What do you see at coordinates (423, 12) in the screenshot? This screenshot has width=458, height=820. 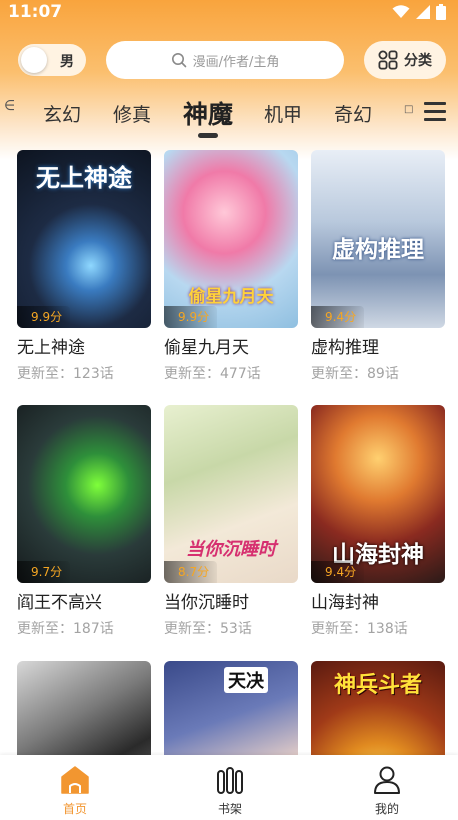 I see `signal-icon` at bounding box center [423, 12].